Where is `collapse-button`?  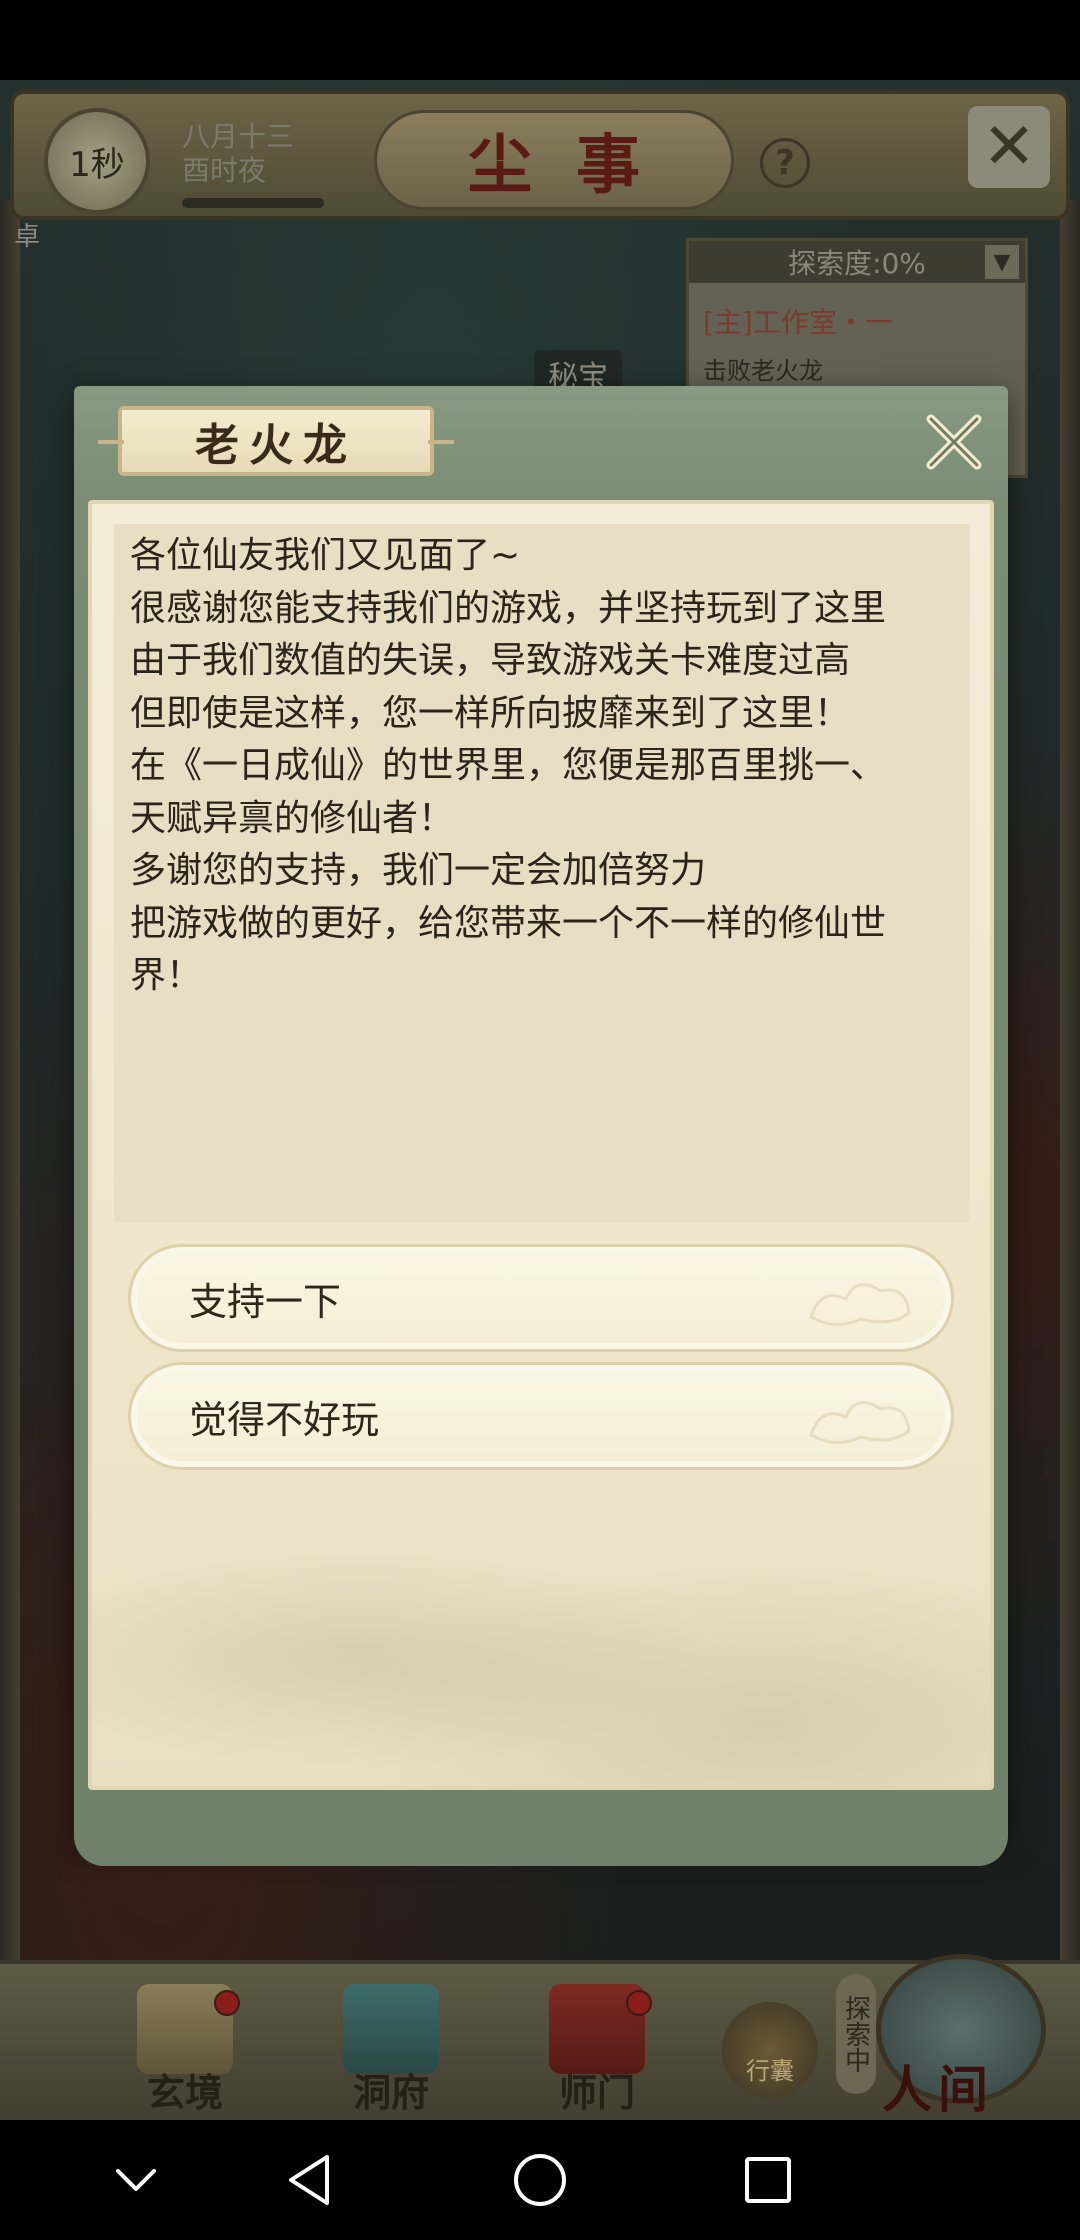 collapse-button is located at coordinates (136, 2180).